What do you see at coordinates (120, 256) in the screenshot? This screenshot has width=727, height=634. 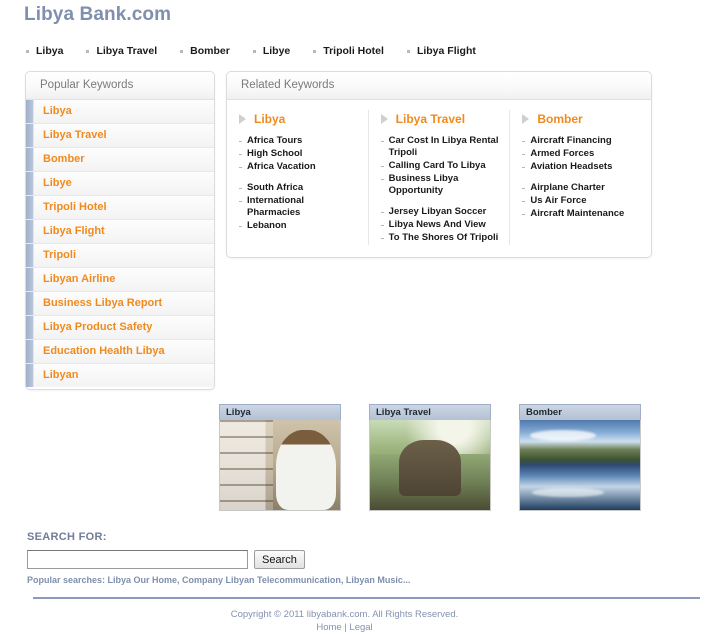 I see `sidebar-item-tripoli: Tripoli` at bounding box center [120, 256].